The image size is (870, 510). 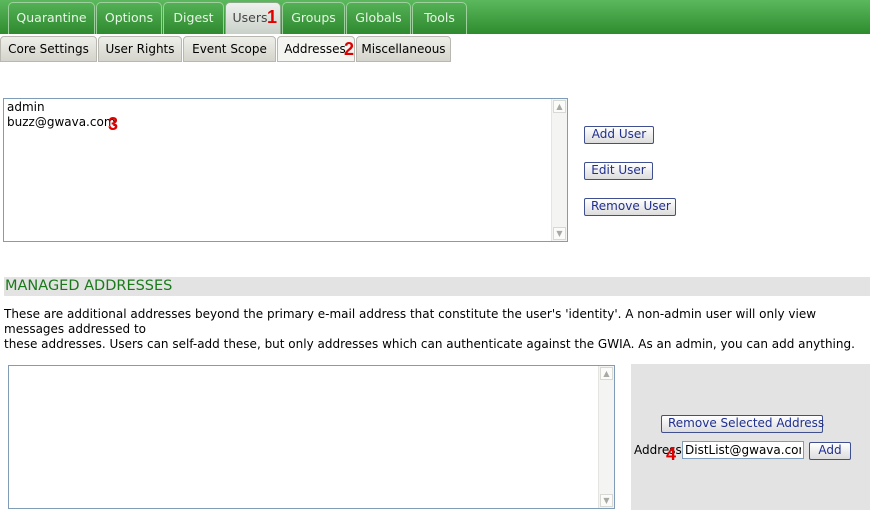 What do you see at coordinates (250, 17) in the screenshot?
I see `tab-users-label: Users` at bounding box center [250, 17].